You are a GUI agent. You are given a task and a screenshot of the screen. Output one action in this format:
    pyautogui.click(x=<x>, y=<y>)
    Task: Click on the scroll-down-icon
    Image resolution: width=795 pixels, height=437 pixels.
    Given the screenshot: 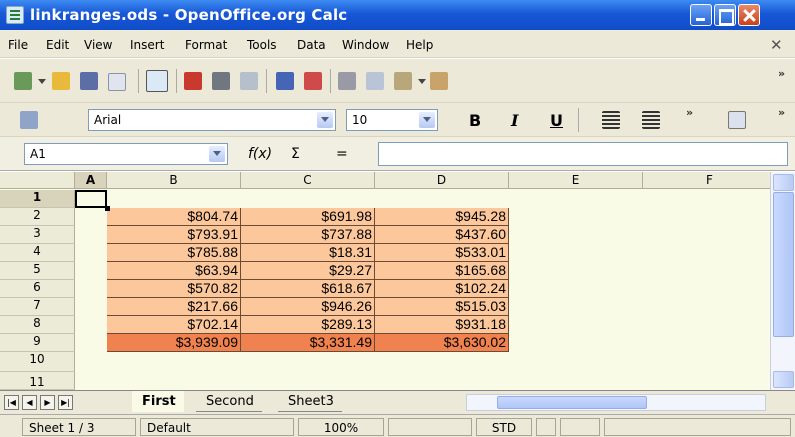 What is the action you would take?
    pyautogui.click(x=783, y=379)
    